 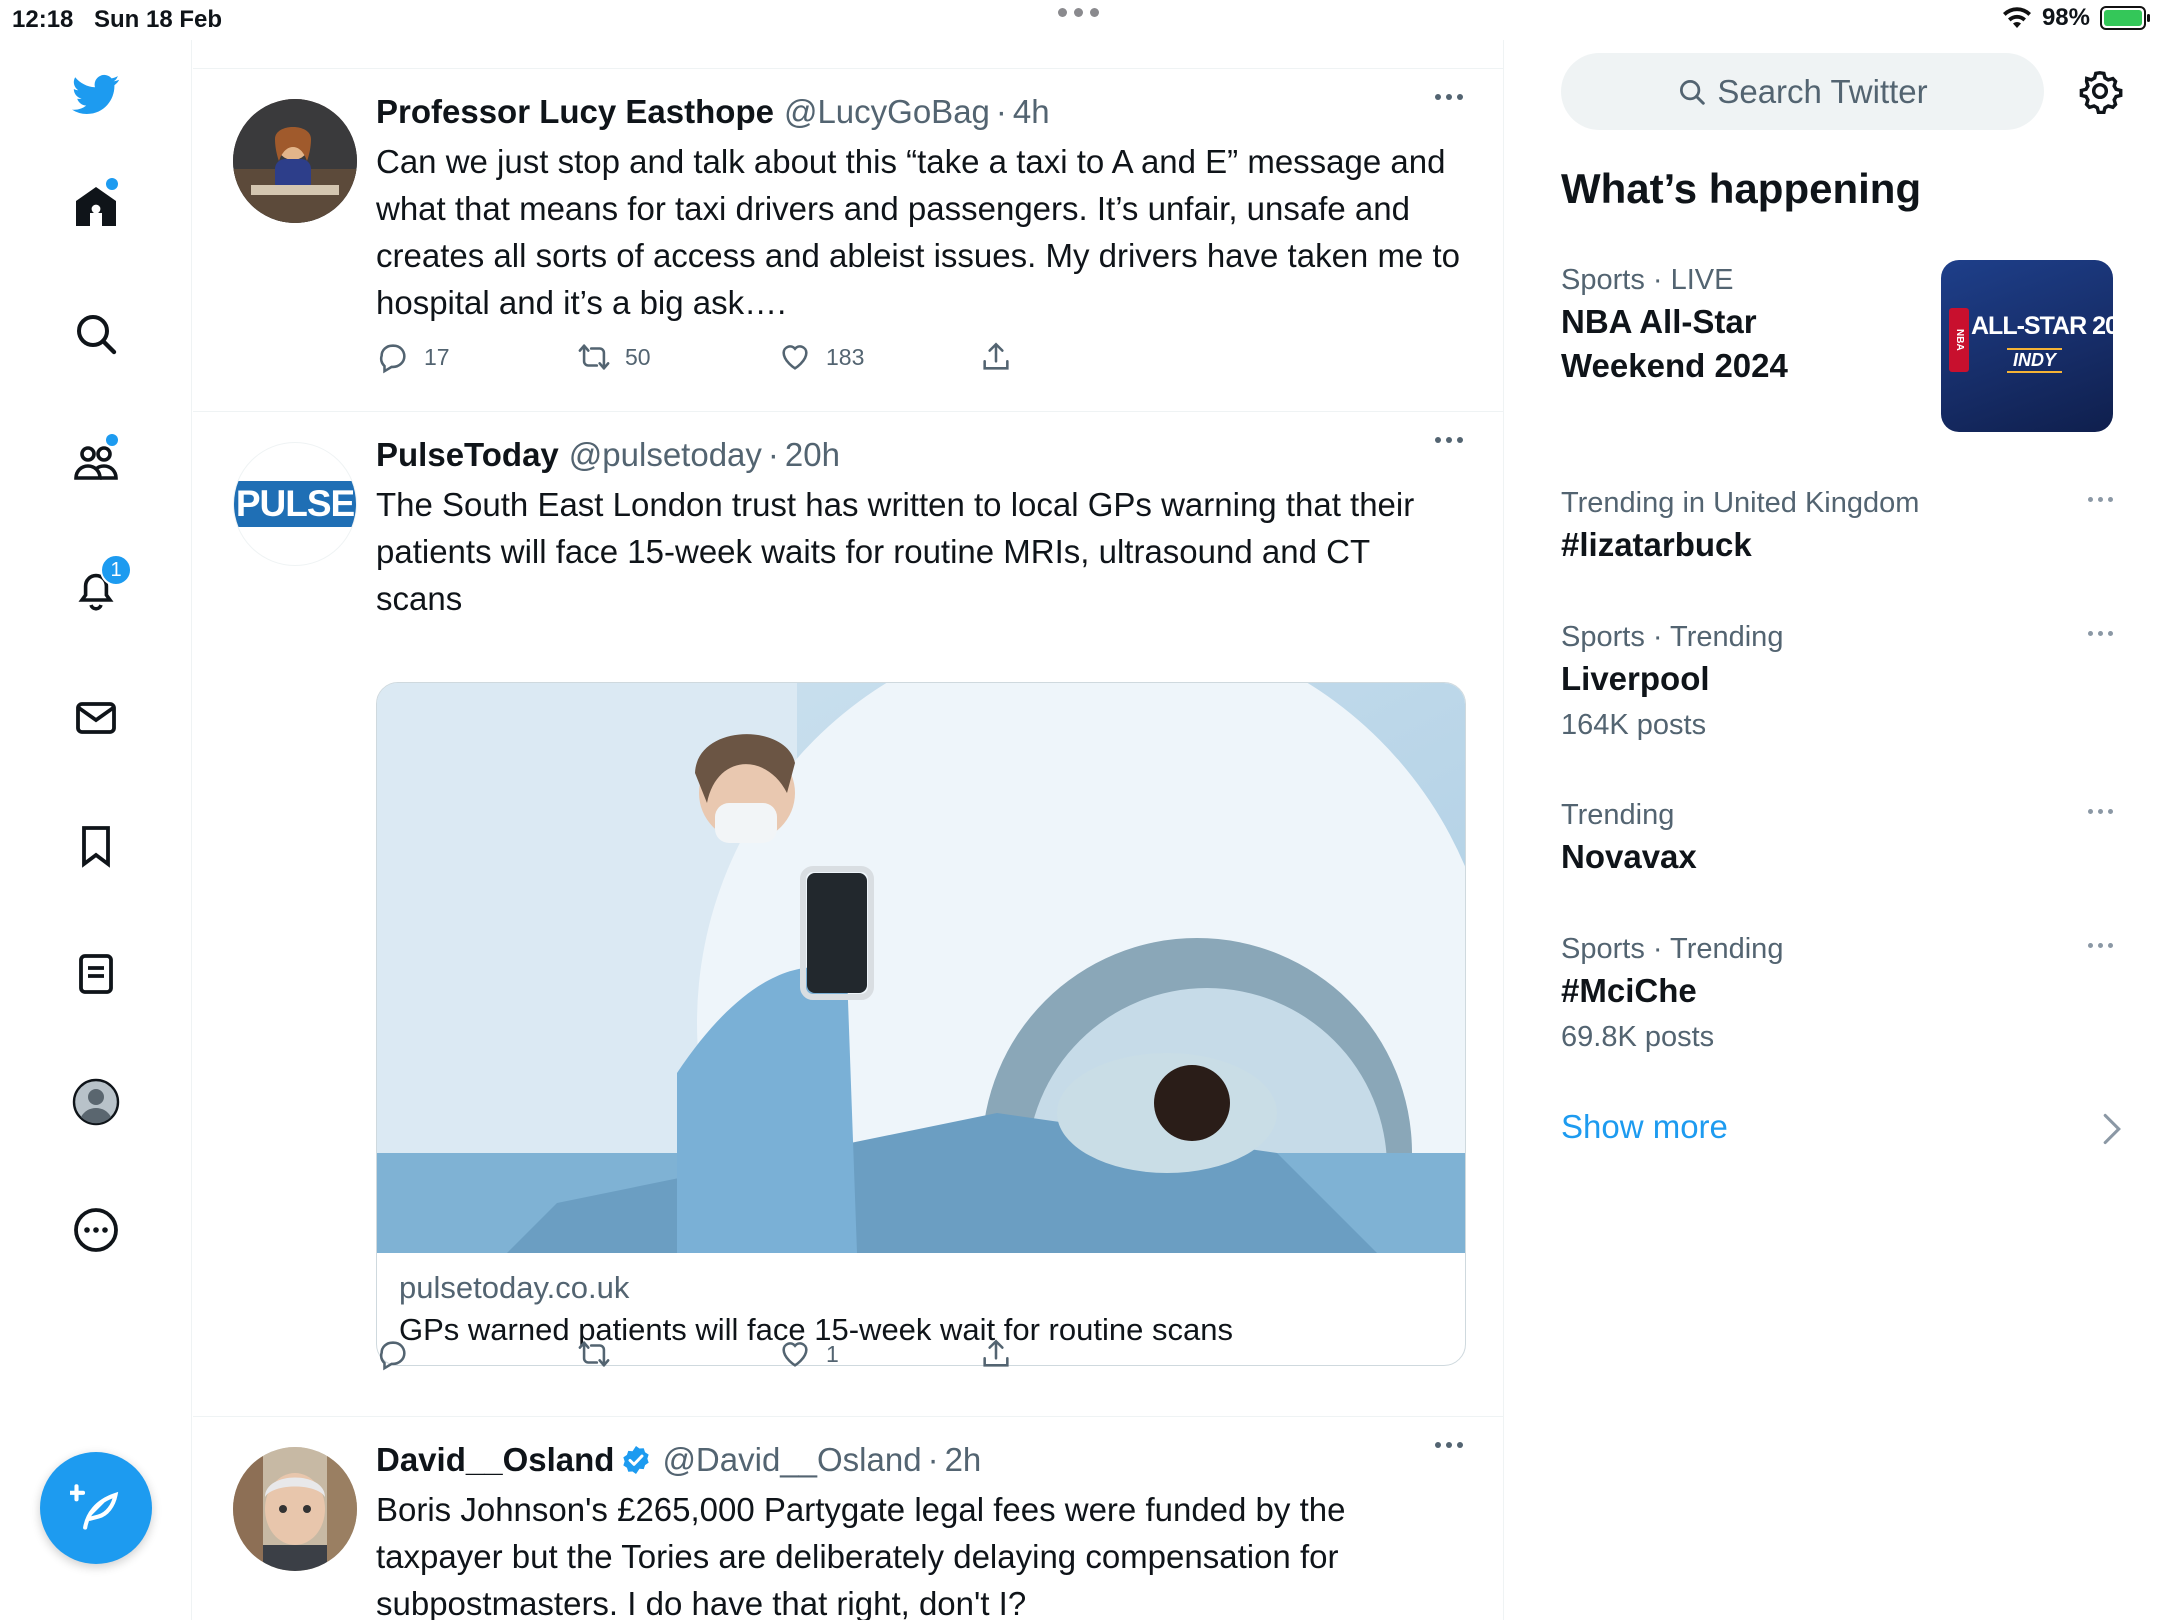 I want to click on home-unread-dot, so click(x=112, y=184).